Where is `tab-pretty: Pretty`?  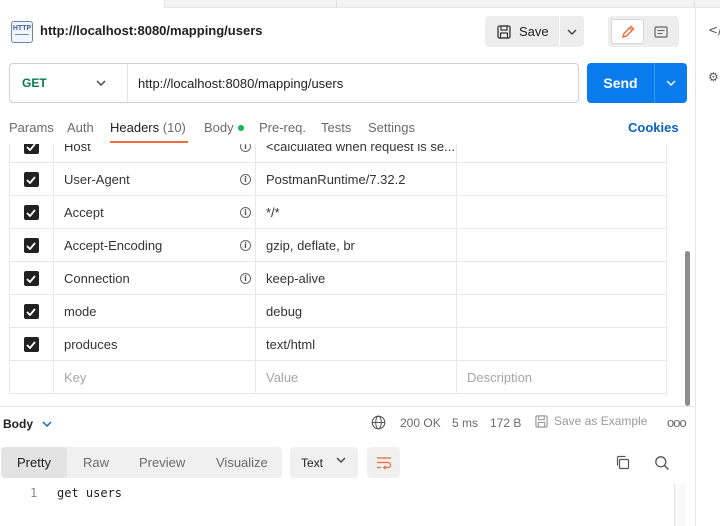 tab-pretty: Pretty is located at coordinates (34, 462).